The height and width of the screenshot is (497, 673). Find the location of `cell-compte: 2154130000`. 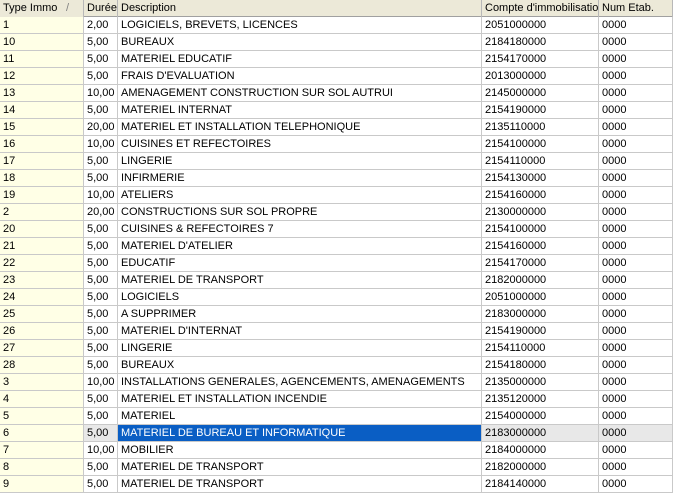

cell-compte: 2154130000 is located at coordinates (540, 178).